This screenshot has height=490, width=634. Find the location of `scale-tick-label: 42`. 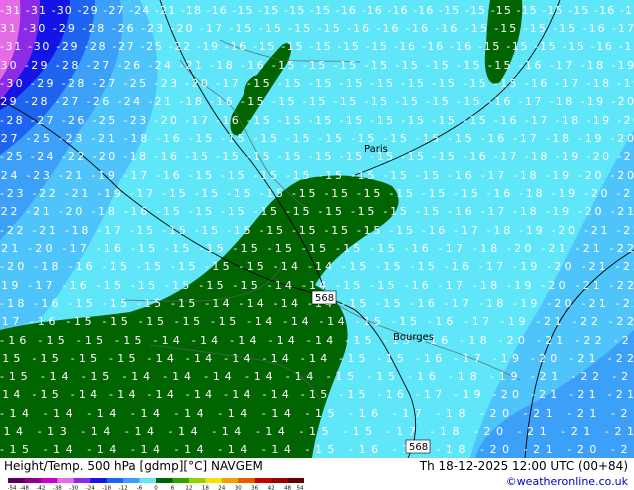

scale-tick-label: 42 is located at coordinates (271, 488).